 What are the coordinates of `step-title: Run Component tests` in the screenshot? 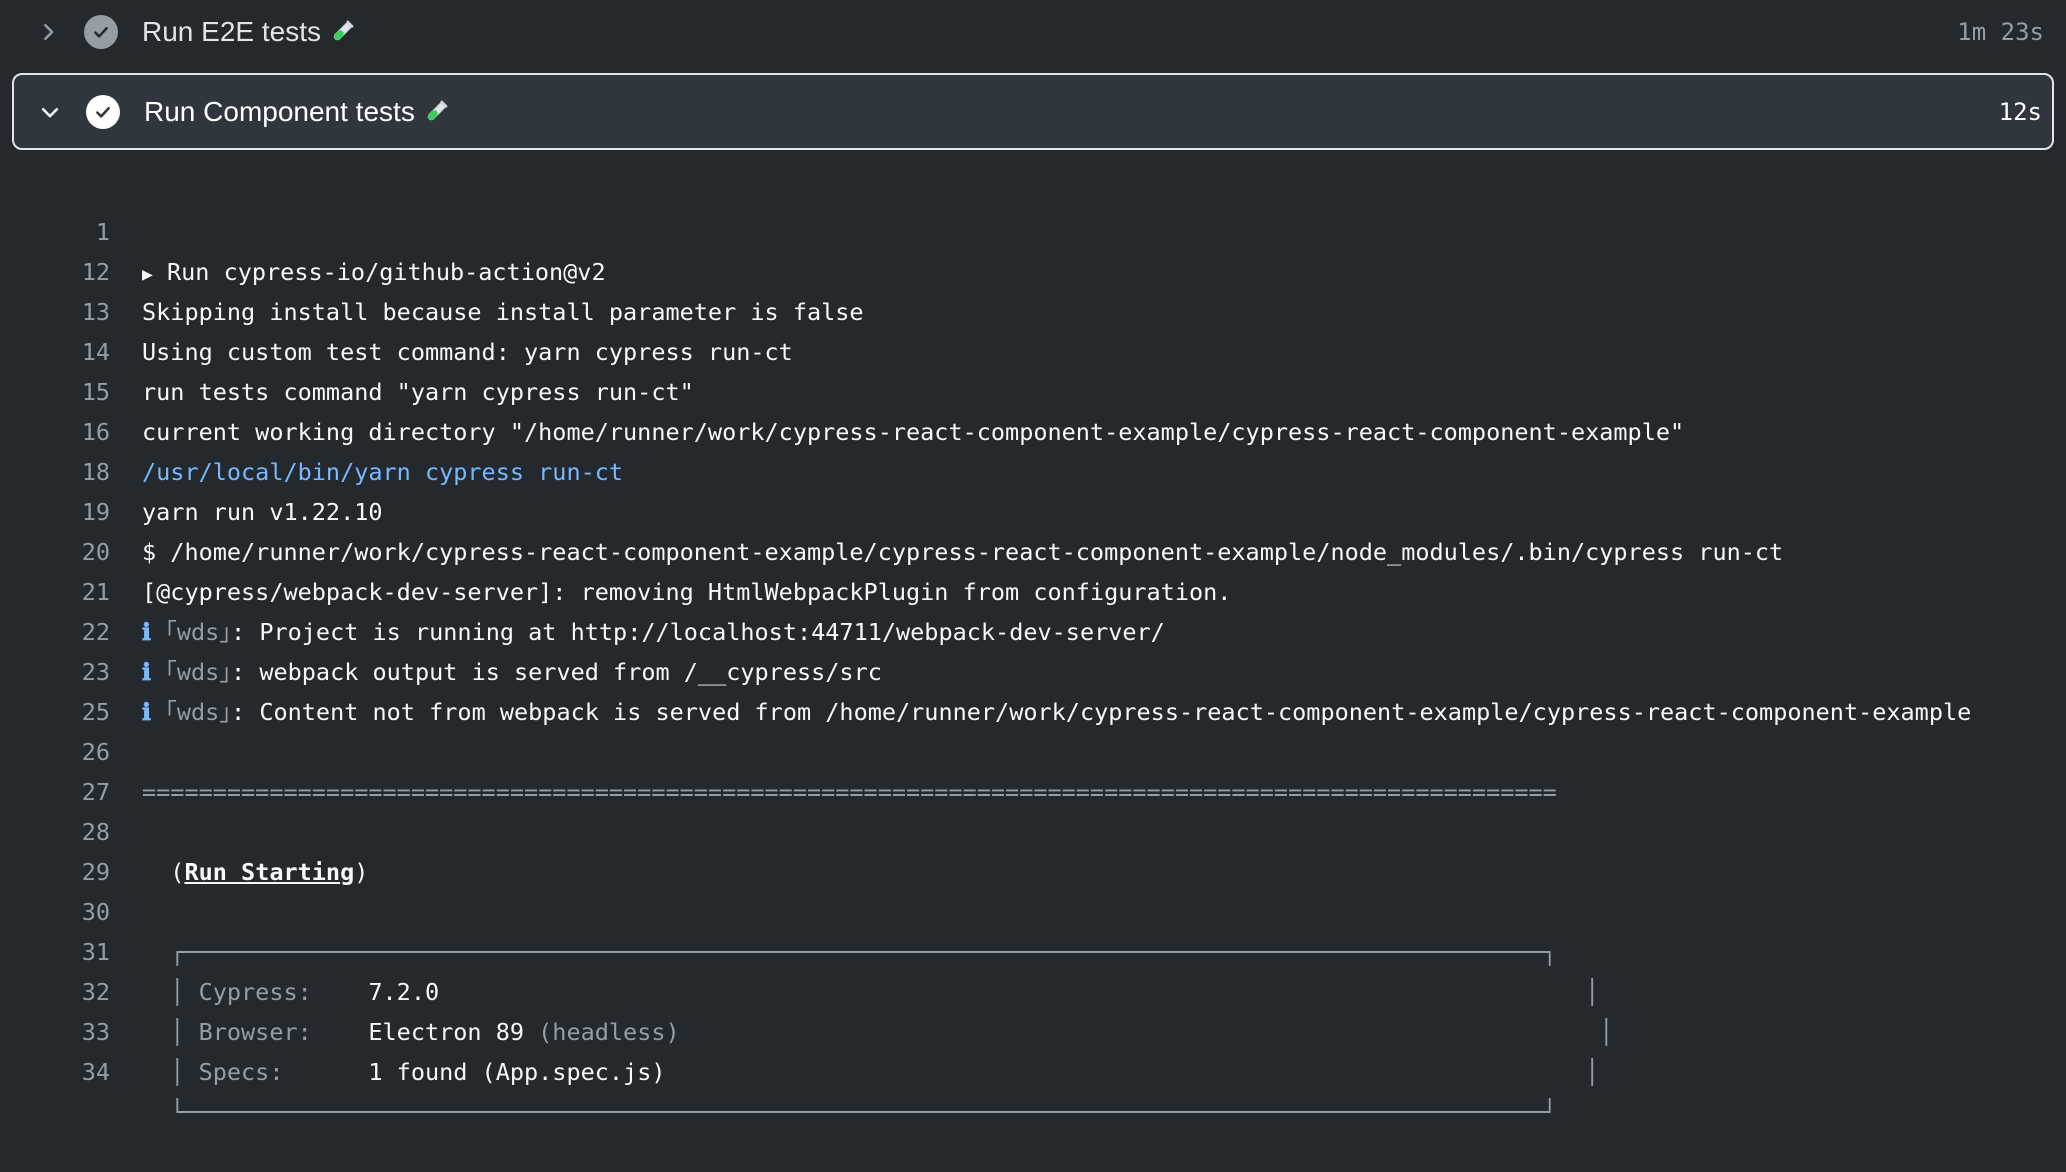 It's located at (296, 112).